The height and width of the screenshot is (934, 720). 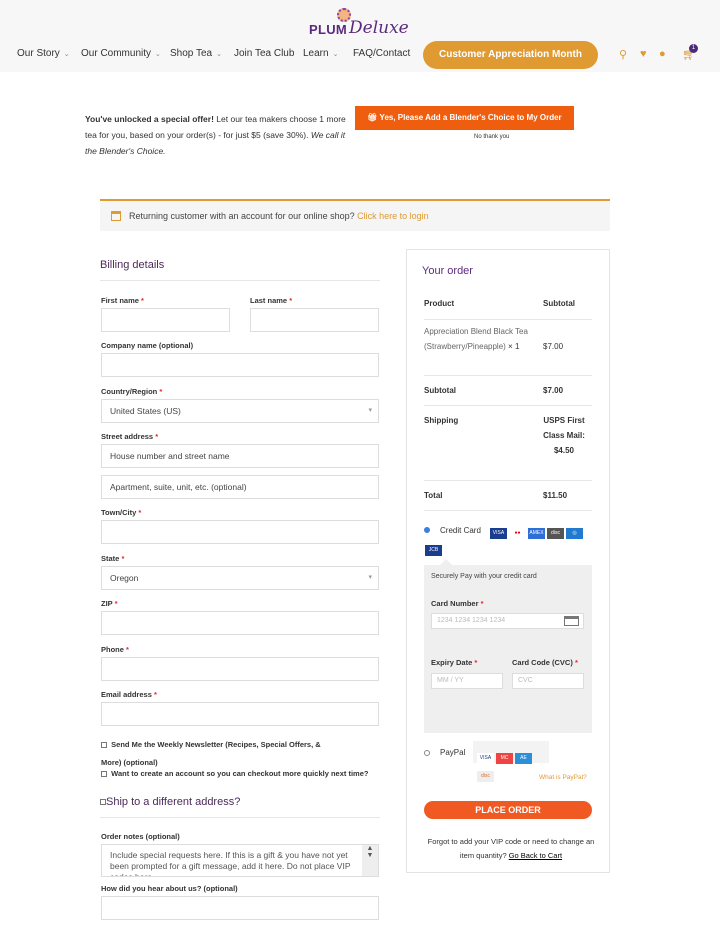 I want to click on textarea-scrollbar: ▲ ▼, so click(x=370, y=860).